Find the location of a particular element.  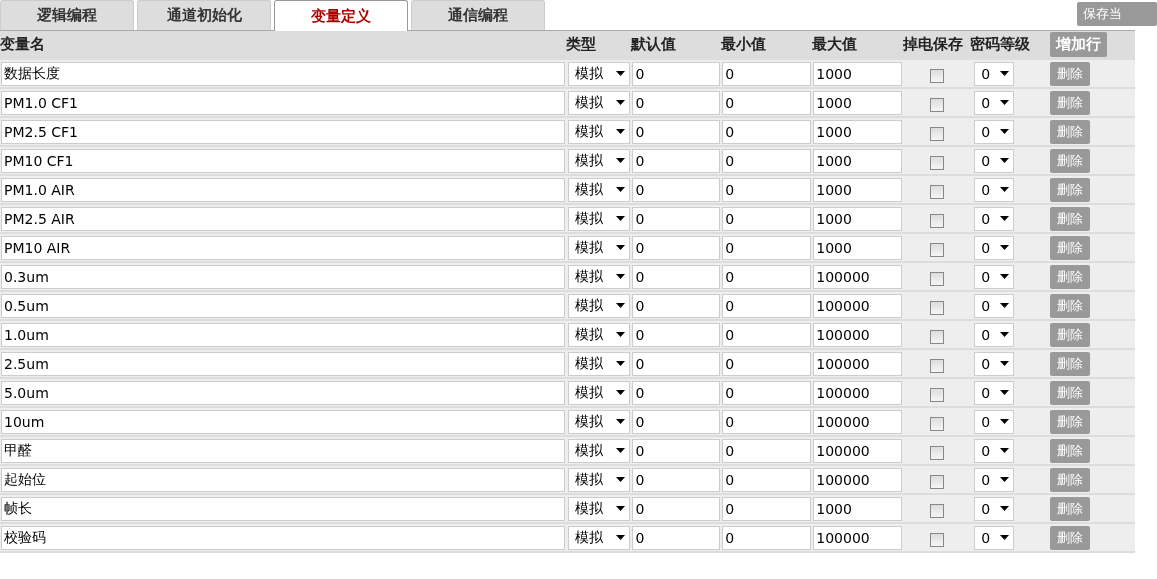

name-field: 0.3um is located at coordinates (283, 276).